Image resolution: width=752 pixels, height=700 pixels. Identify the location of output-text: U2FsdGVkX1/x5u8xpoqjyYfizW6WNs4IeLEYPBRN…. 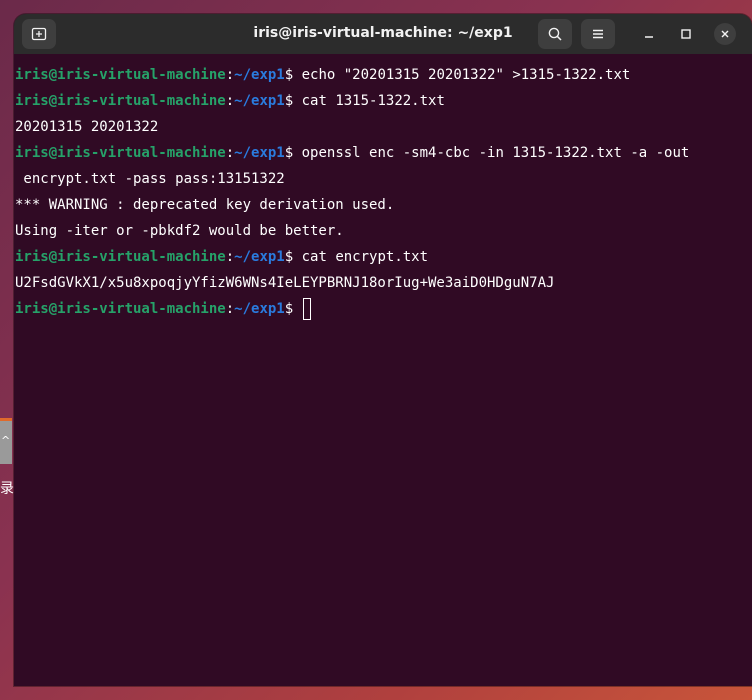
(285, 283).